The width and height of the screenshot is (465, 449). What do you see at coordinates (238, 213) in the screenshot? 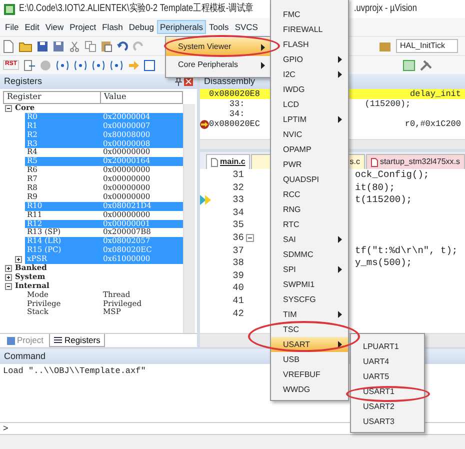
I see `line-number: 34` at bounding box center [238, 213].